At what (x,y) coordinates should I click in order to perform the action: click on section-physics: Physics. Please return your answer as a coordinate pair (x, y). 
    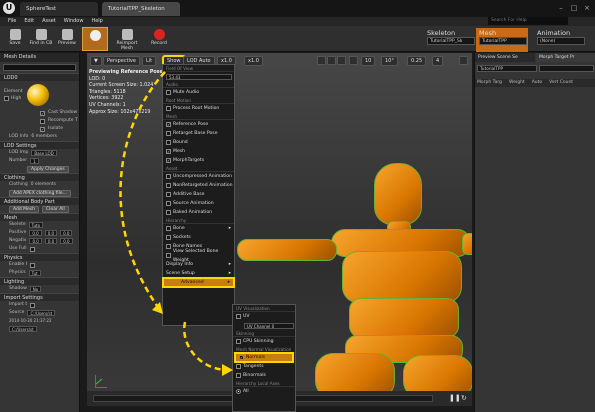
    Looking at the image, I should click on (39, 257).